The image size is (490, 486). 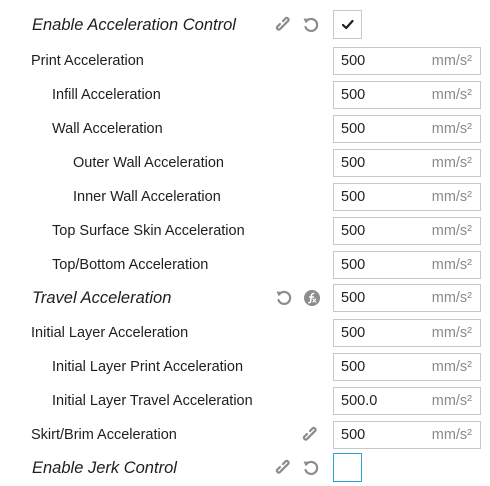 I want to click on setting-row-inner-wall-acceleration: Inner Wall Acceleration 500 mm/s², so click(x=245, y=197).